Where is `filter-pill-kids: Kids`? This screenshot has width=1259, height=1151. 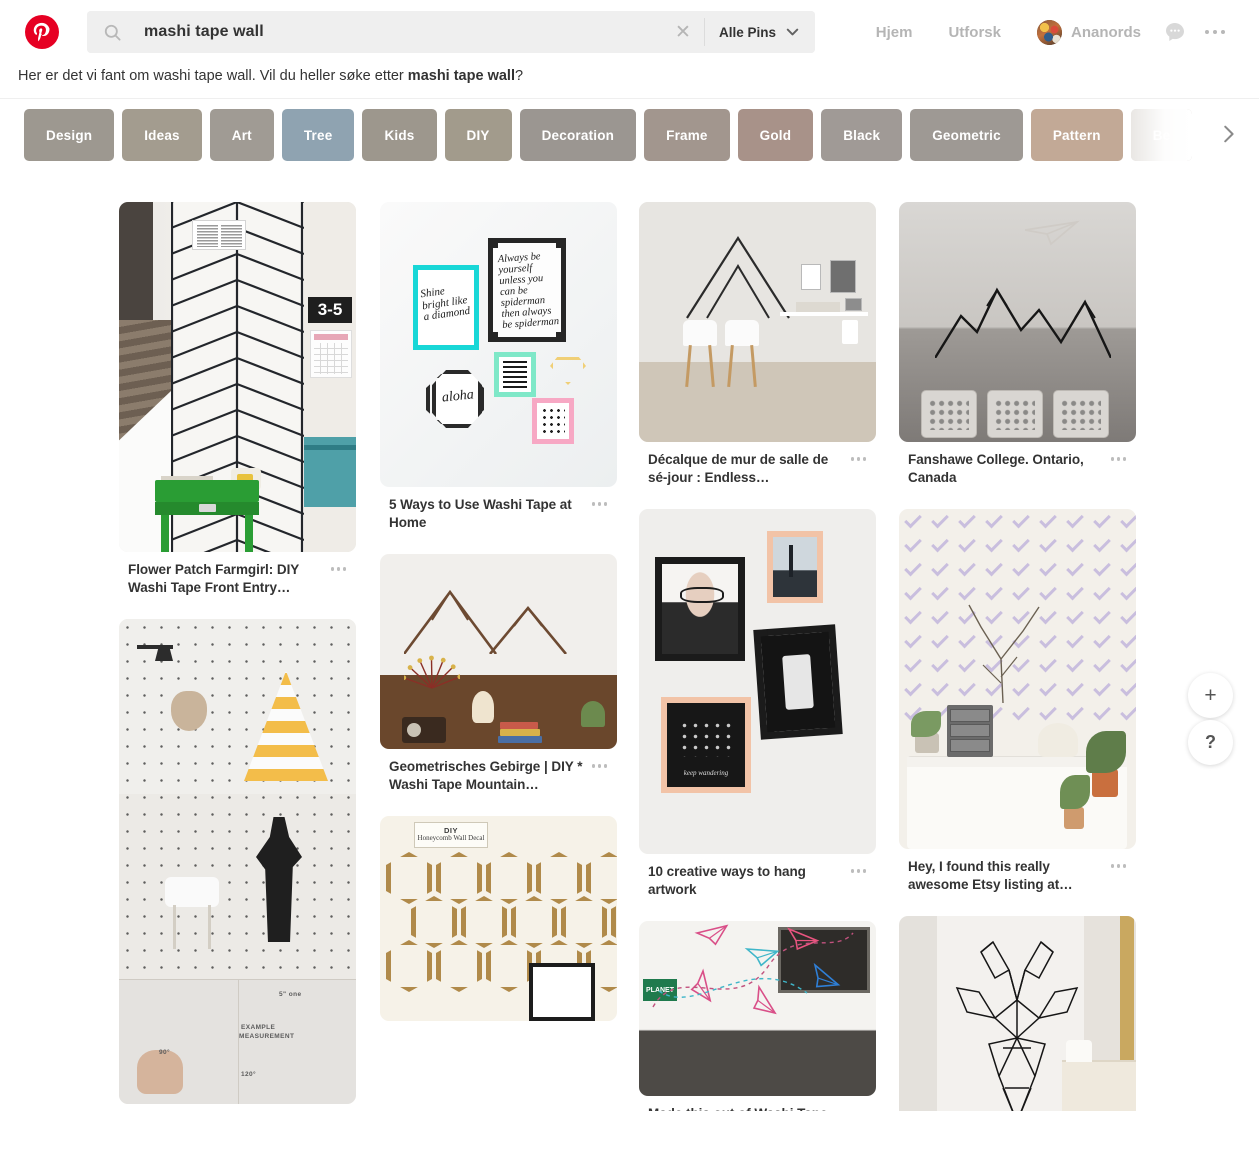 filter-pill-kids: Kids is located at coordinates (399, 135).